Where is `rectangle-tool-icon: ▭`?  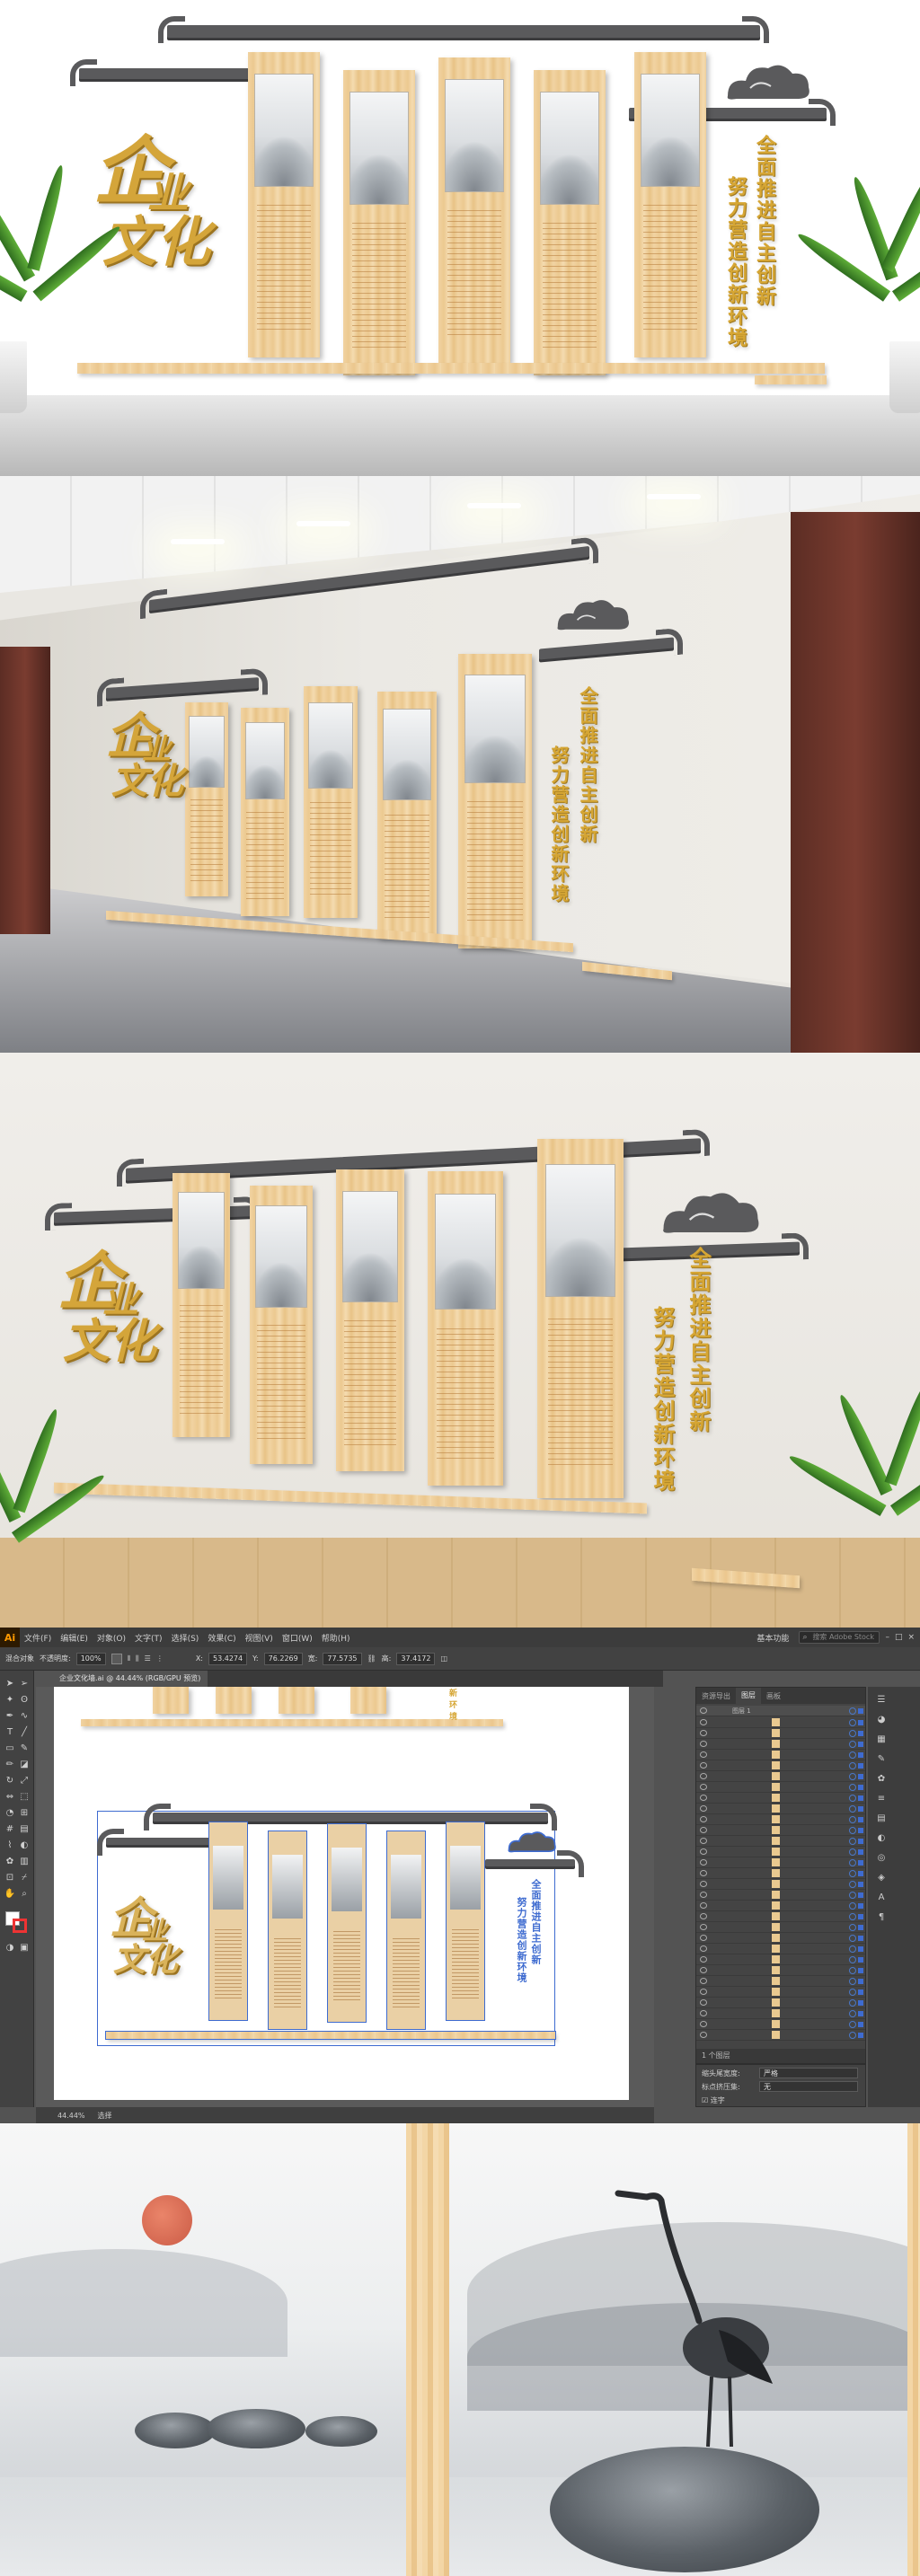
rectangle-tool-icon: ▭ is located at coordinates (10, 1748).